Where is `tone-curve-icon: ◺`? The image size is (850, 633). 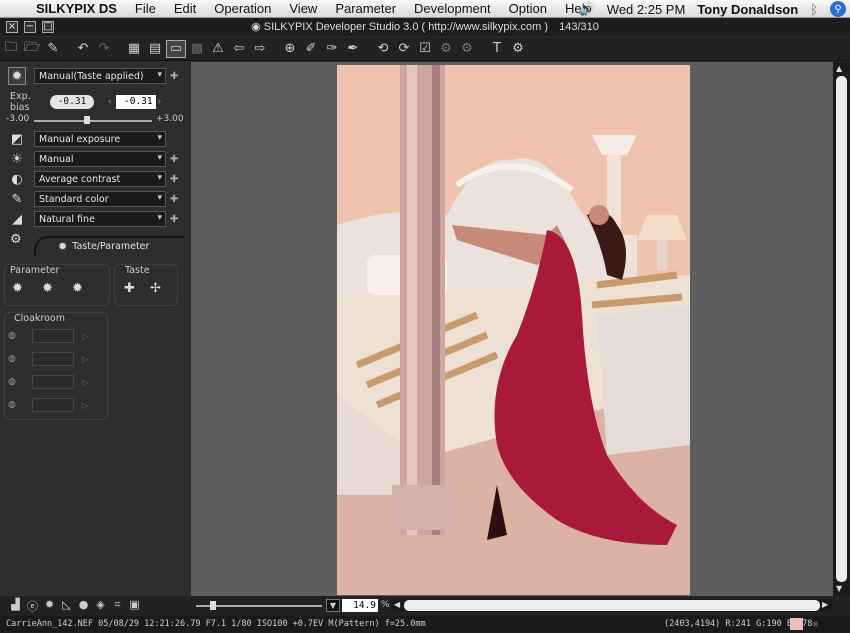 tone-curve-icon: ◺ is located at coordinates (66, 606).